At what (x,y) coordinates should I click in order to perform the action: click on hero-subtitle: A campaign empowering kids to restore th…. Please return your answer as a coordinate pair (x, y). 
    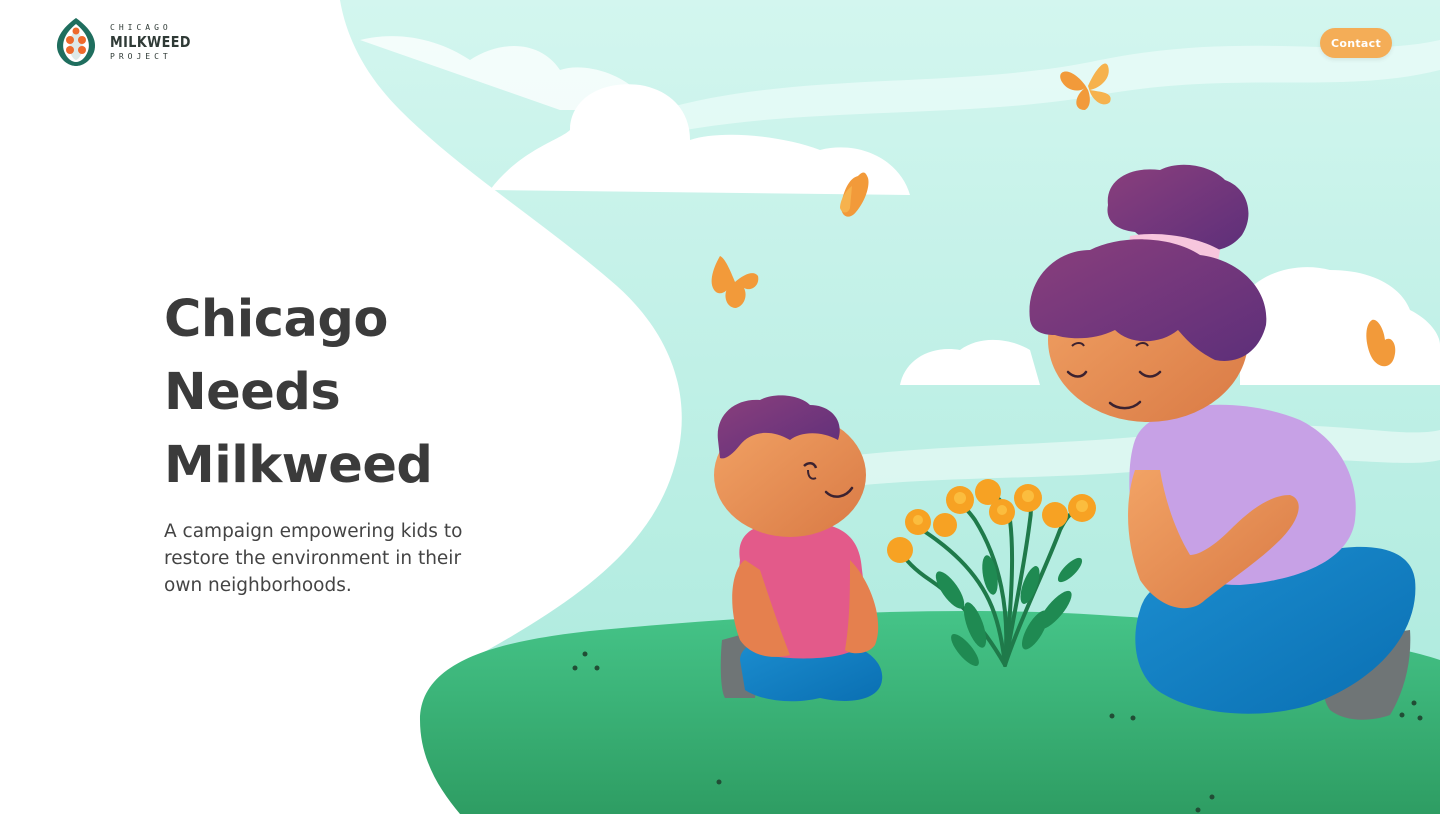
    Looking at the image, I should click on (313, 558).